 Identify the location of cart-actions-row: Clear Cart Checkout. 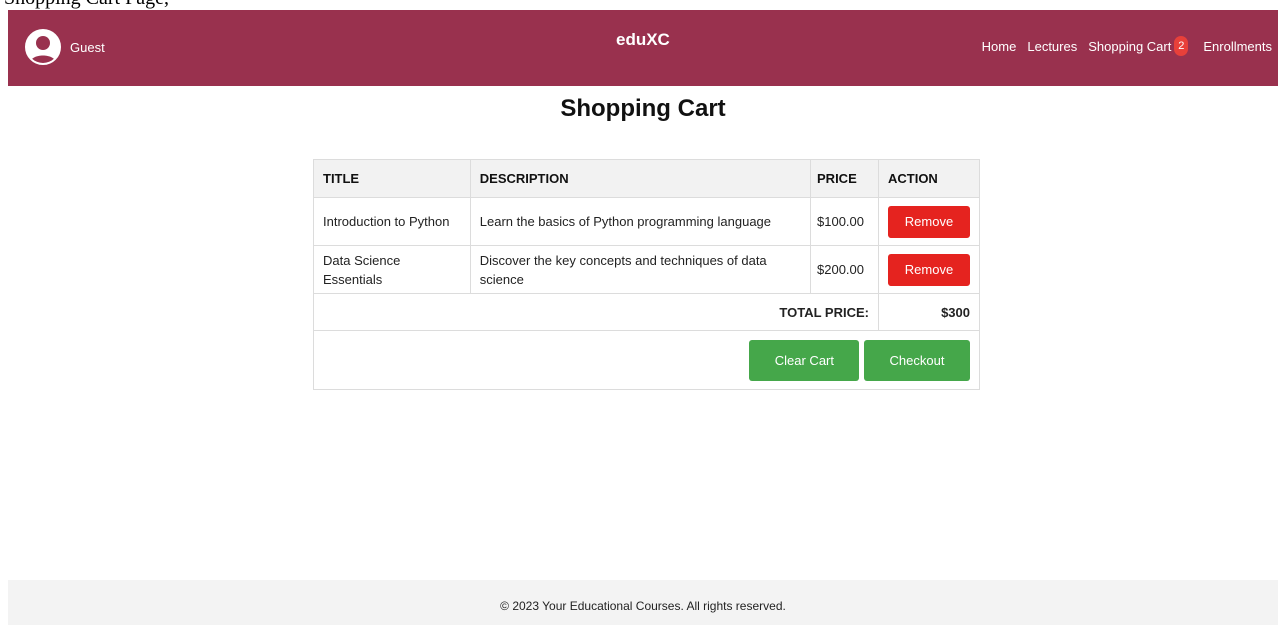
(646, 360).